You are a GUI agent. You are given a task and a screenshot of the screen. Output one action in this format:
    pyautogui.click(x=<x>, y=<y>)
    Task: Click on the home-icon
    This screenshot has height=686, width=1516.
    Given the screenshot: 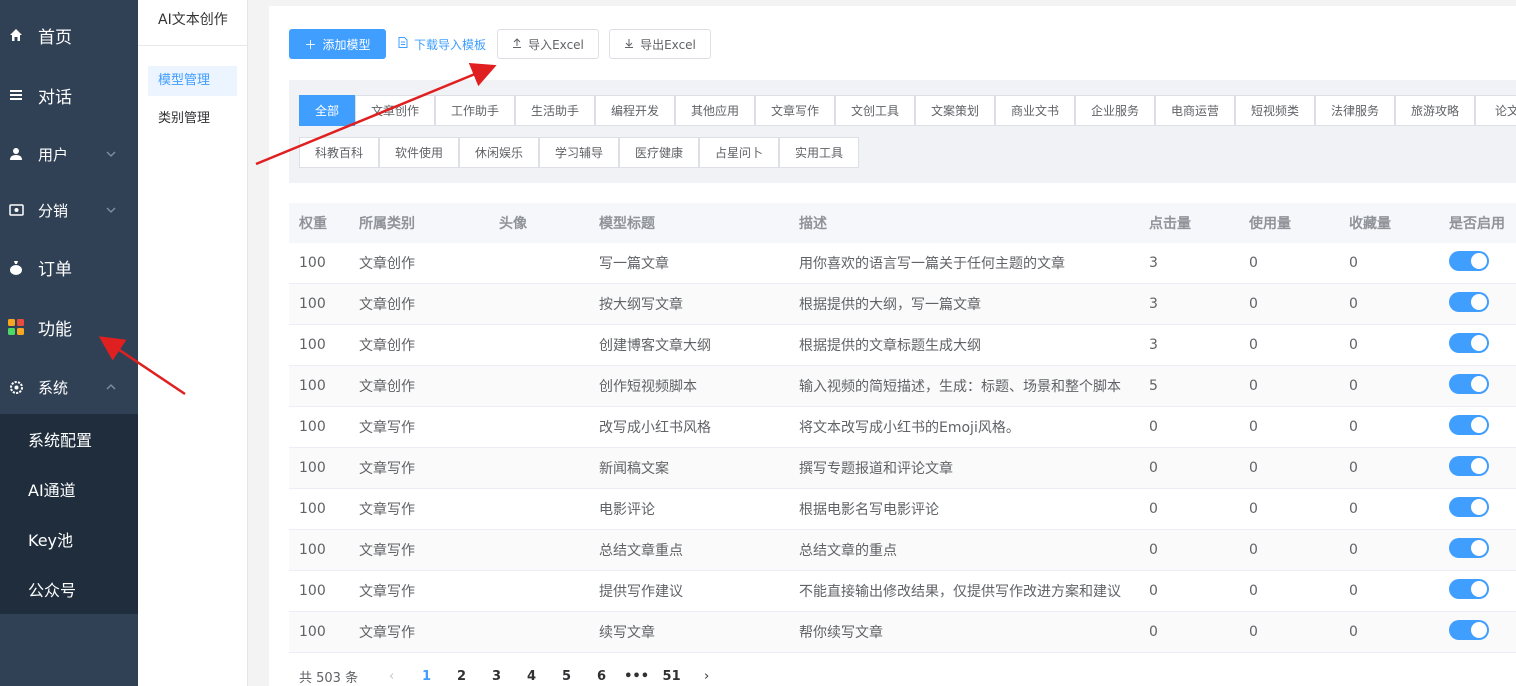 What is the action you would take?
    pyautogui.click(x=16, y=35)
    